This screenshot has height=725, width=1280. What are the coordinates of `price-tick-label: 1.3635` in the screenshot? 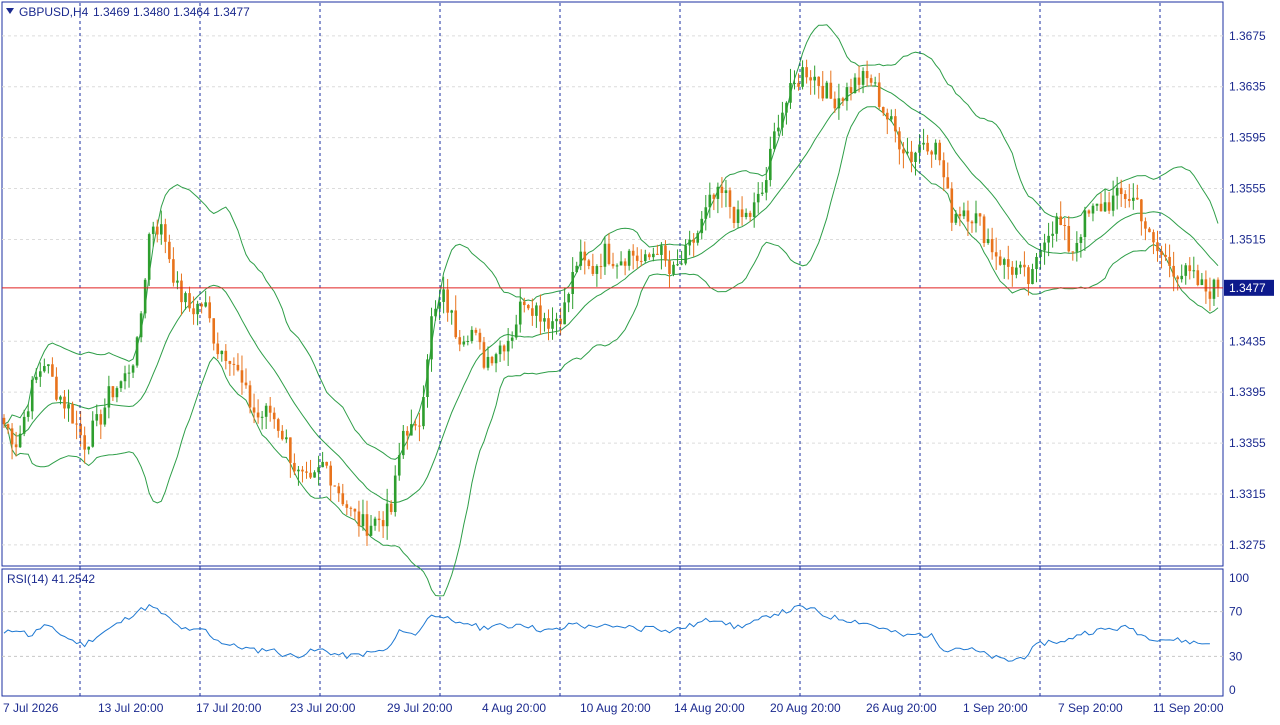 It's located at (1247, 87).